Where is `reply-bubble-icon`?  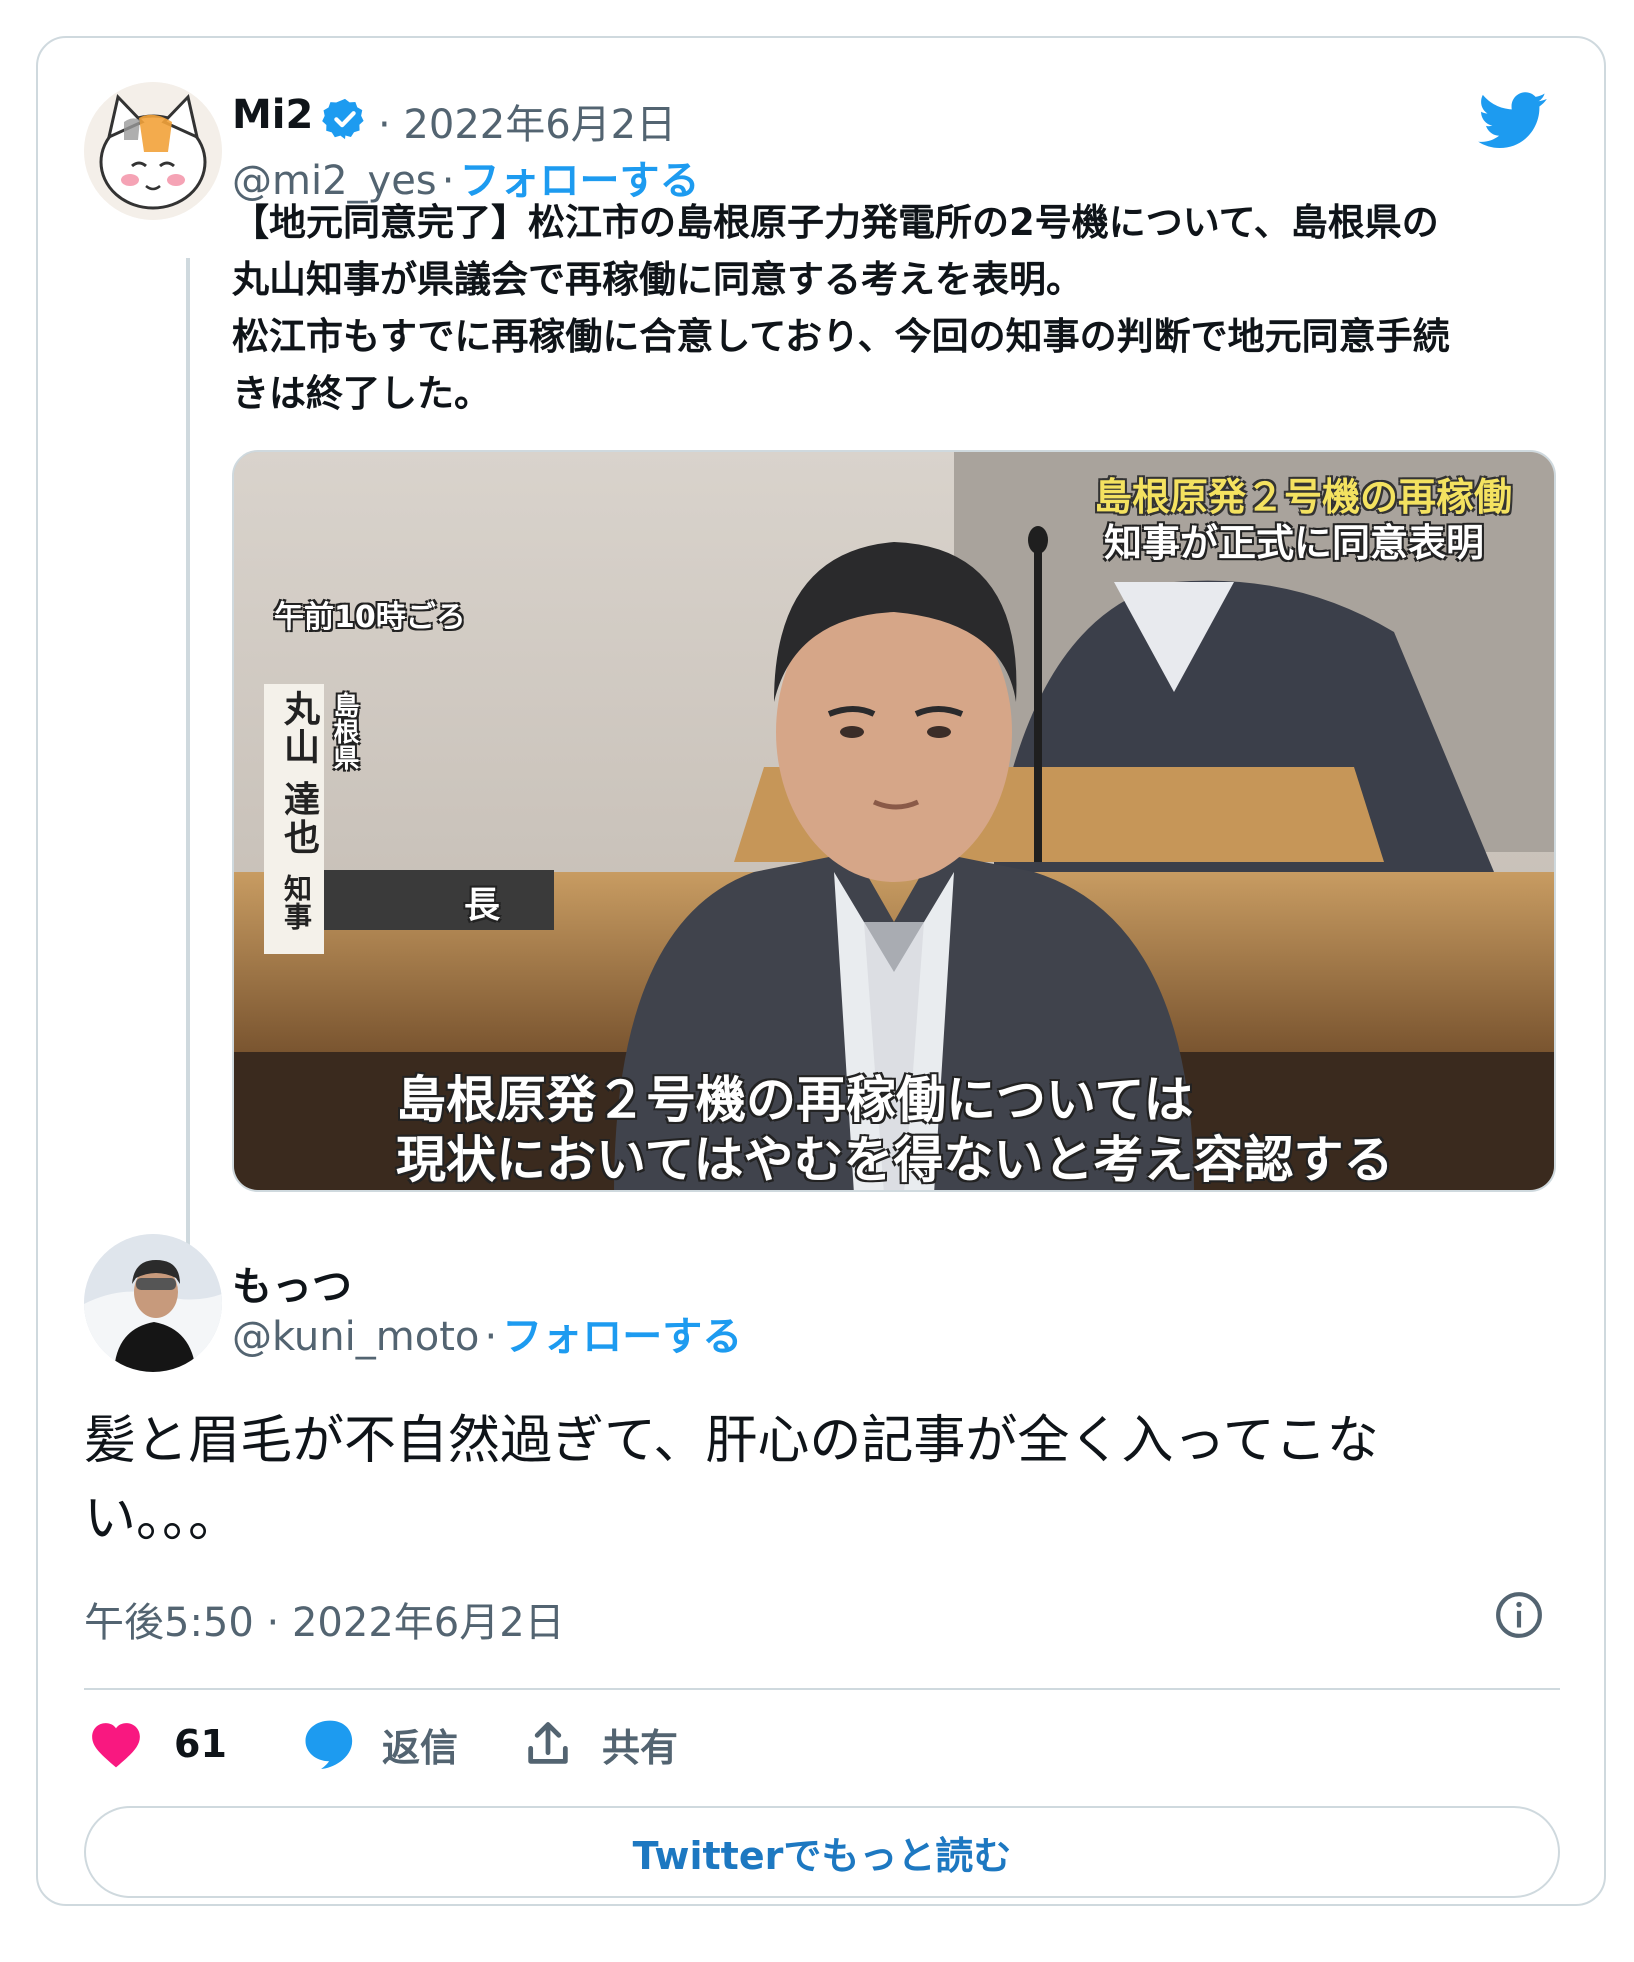 reply-bubble-icon is located at coordinates (330, 1744).